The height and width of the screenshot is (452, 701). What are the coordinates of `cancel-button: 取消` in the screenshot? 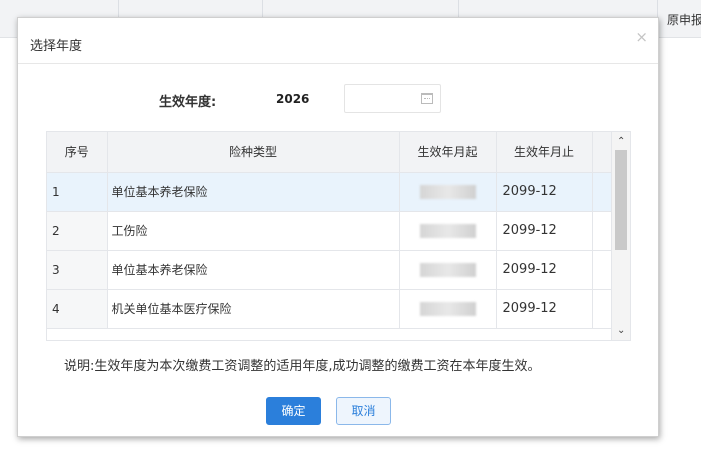 It's located at (363, 411).